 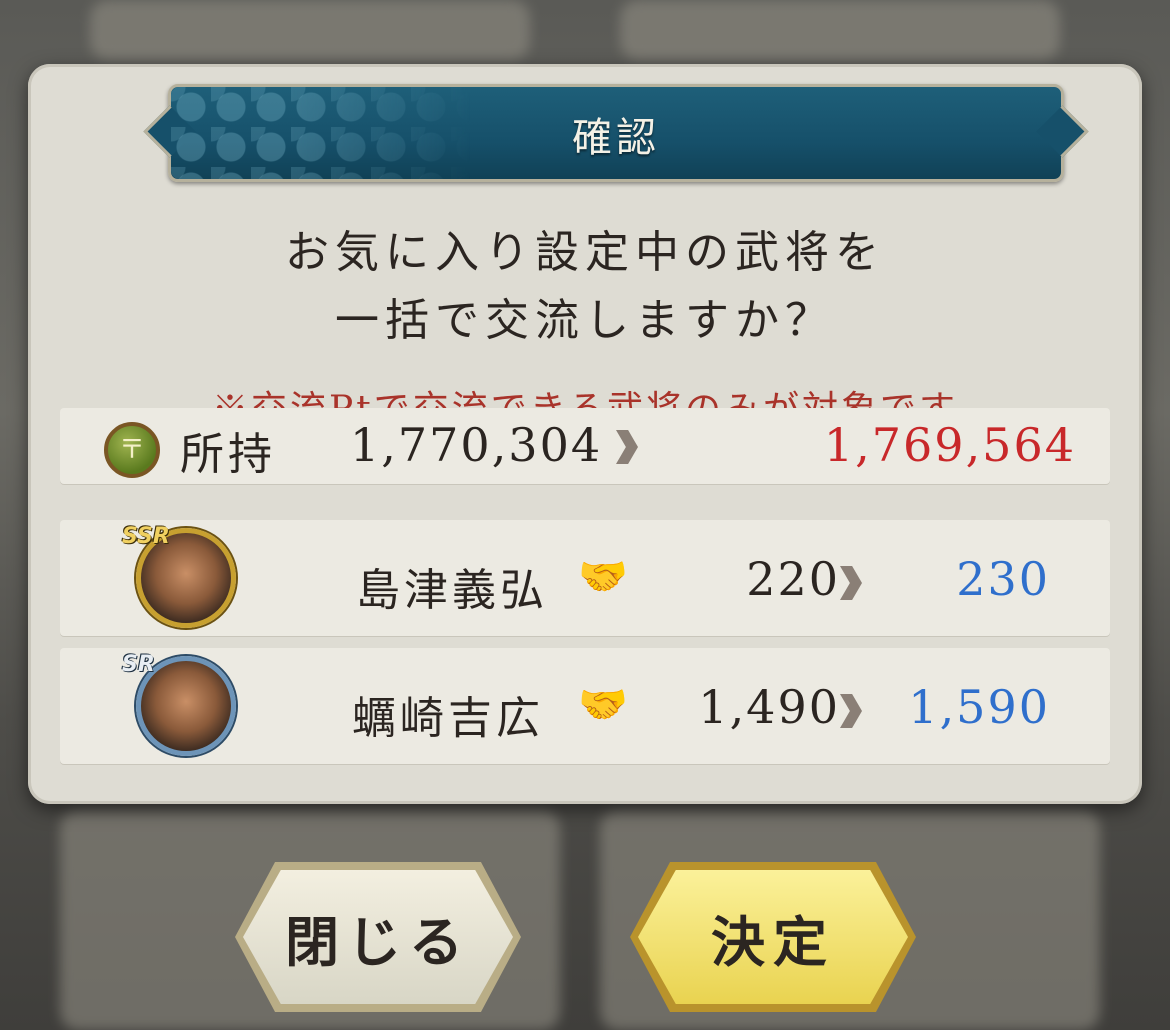 I want to click on rarity-badge: SSR, so click(x=146, y=536).